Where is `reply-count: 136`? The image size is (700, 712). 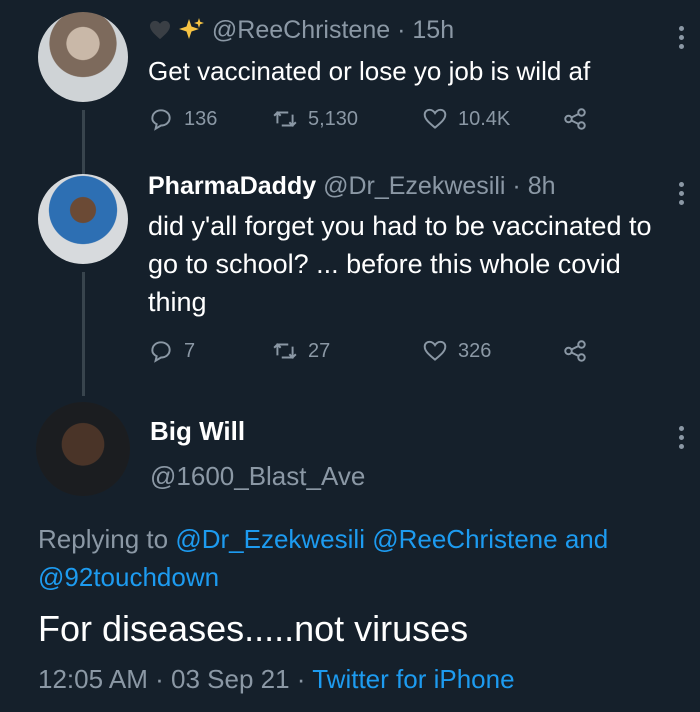 reply-count: 136 is located at coordinates (201, 118).